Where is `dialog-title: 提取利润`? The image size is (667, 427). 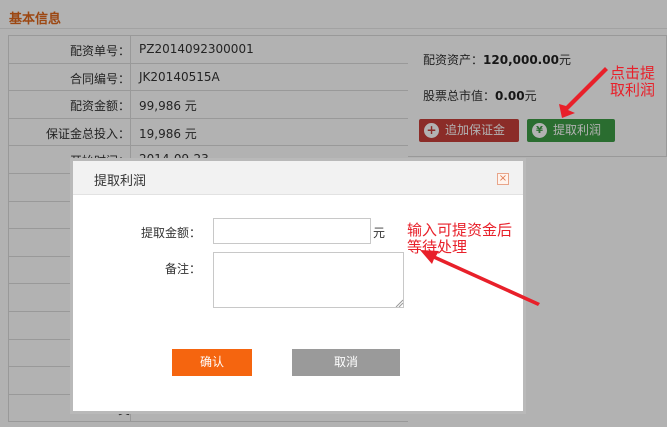
dialog-title: 提取利润 is located at coordinates (120, 181).